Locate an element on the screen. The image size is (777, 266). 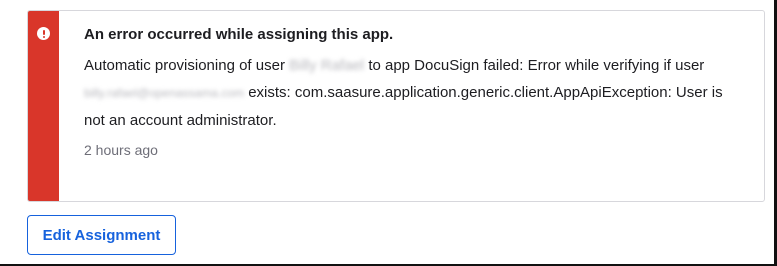
redacted-user-email: billy.rafael@openassama.com is located at coordinates (164, 93).